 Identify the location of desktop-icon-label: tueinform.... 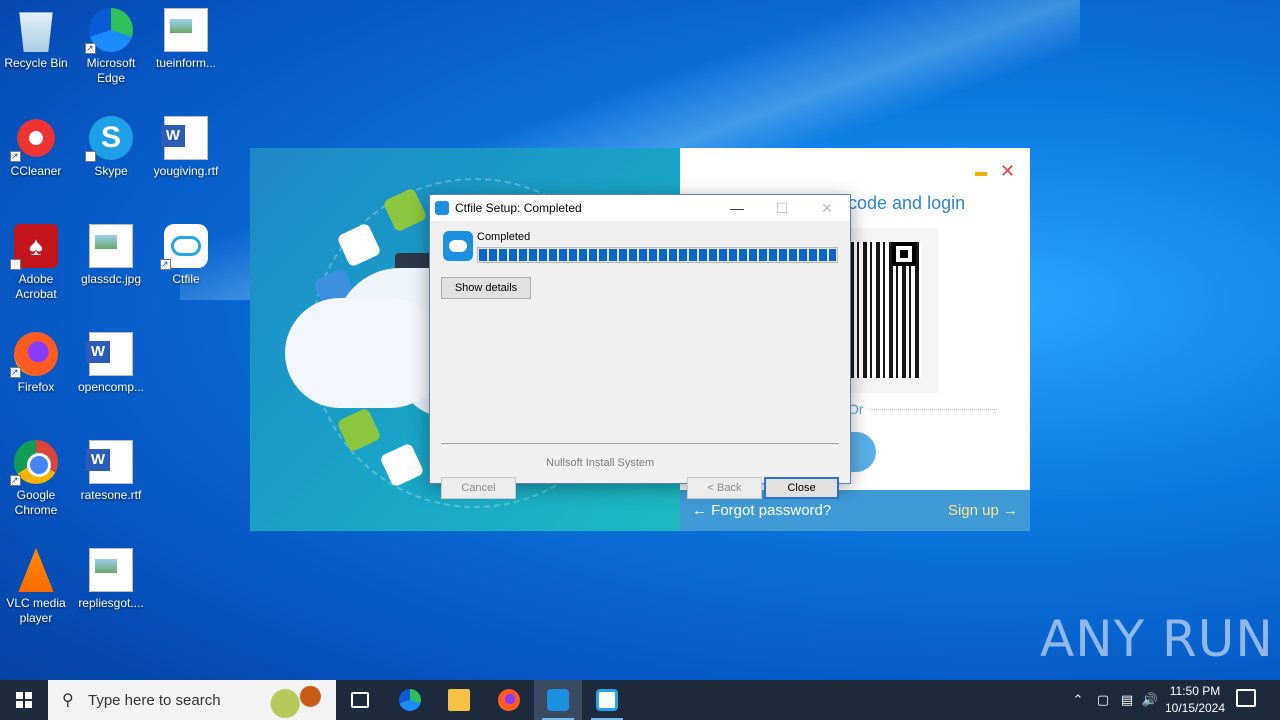
(186, 63).